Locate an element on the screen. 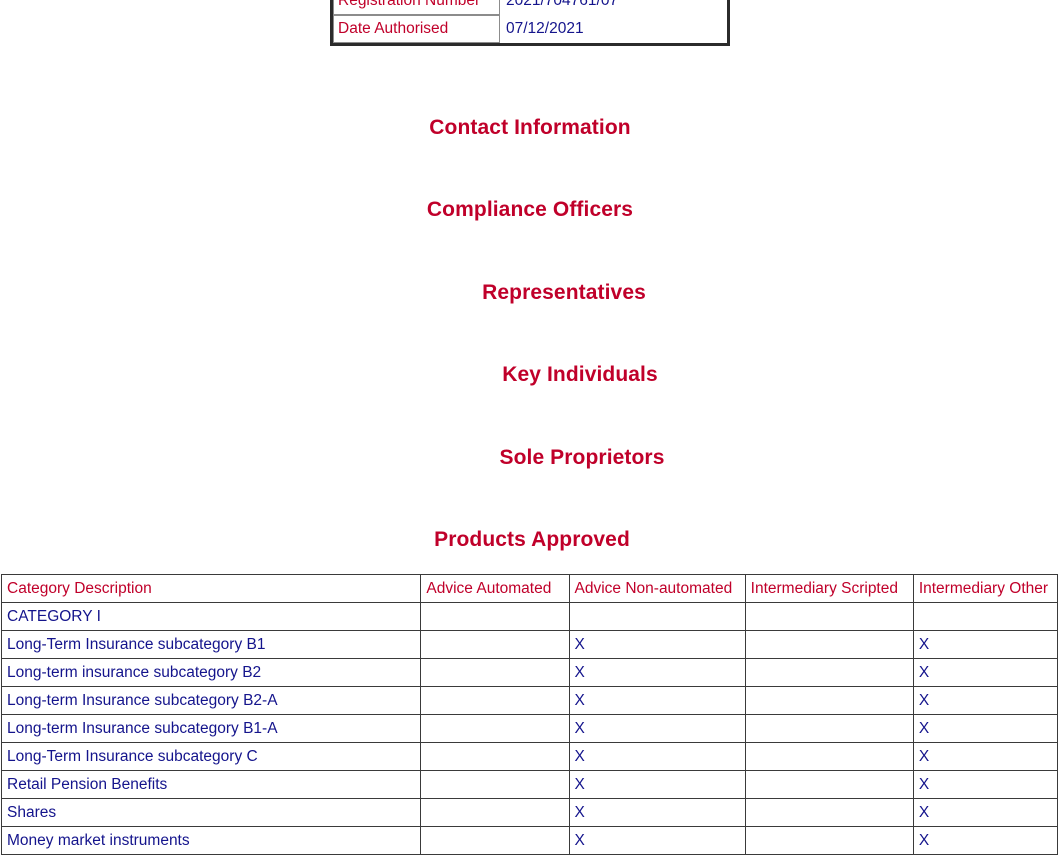 The height and width of the screenshot is (867, 1060). registration-number-value: 2021/704761/07 is located at coordinates (562, 4).